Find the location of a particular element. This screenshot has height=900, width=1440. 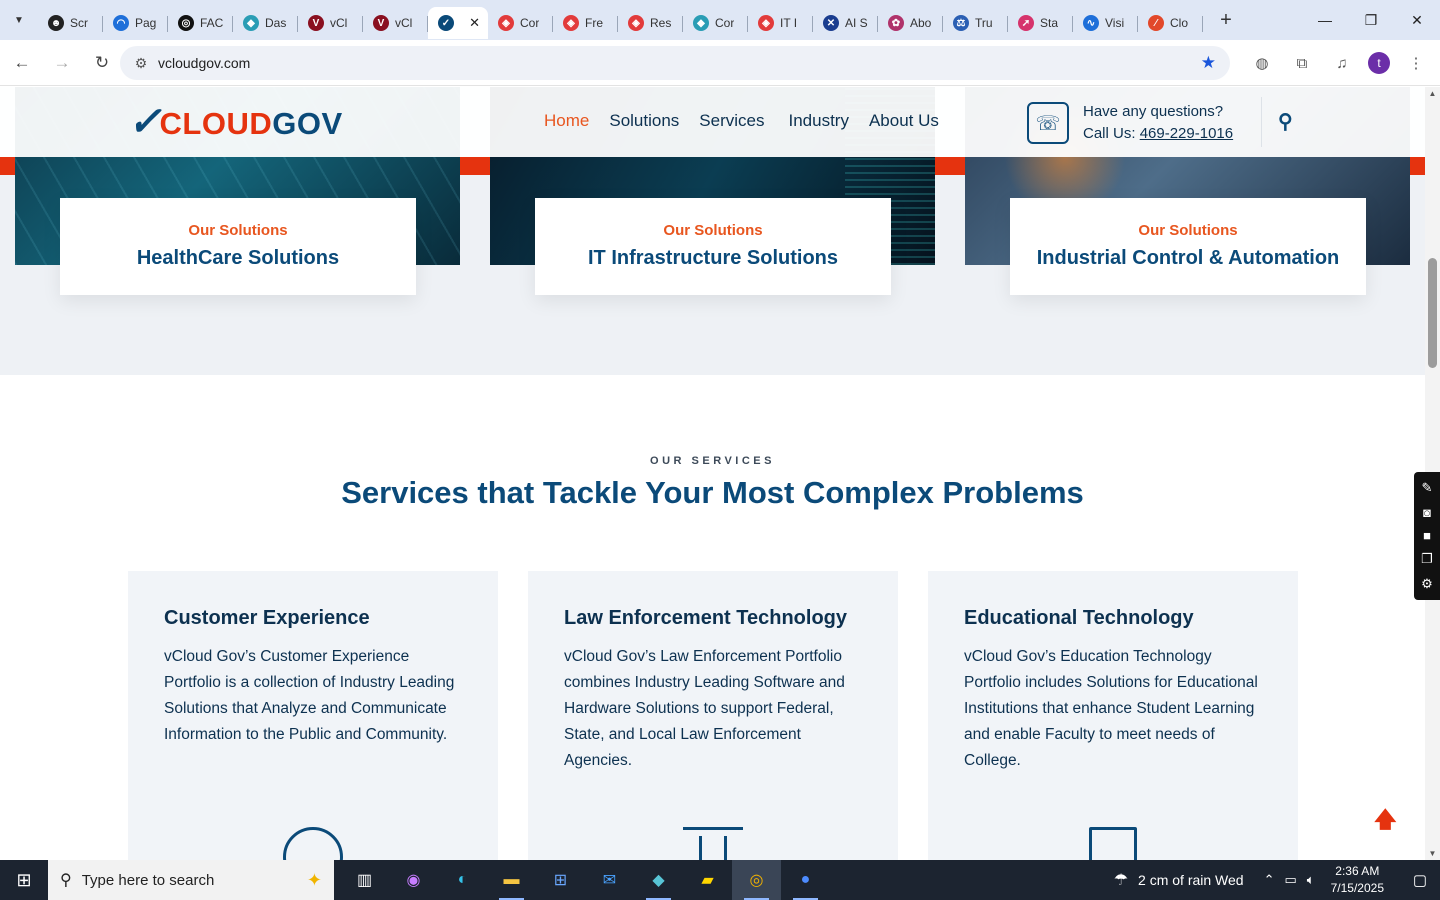

task-view-icon: ▥ is located at coordinates (364, 880).